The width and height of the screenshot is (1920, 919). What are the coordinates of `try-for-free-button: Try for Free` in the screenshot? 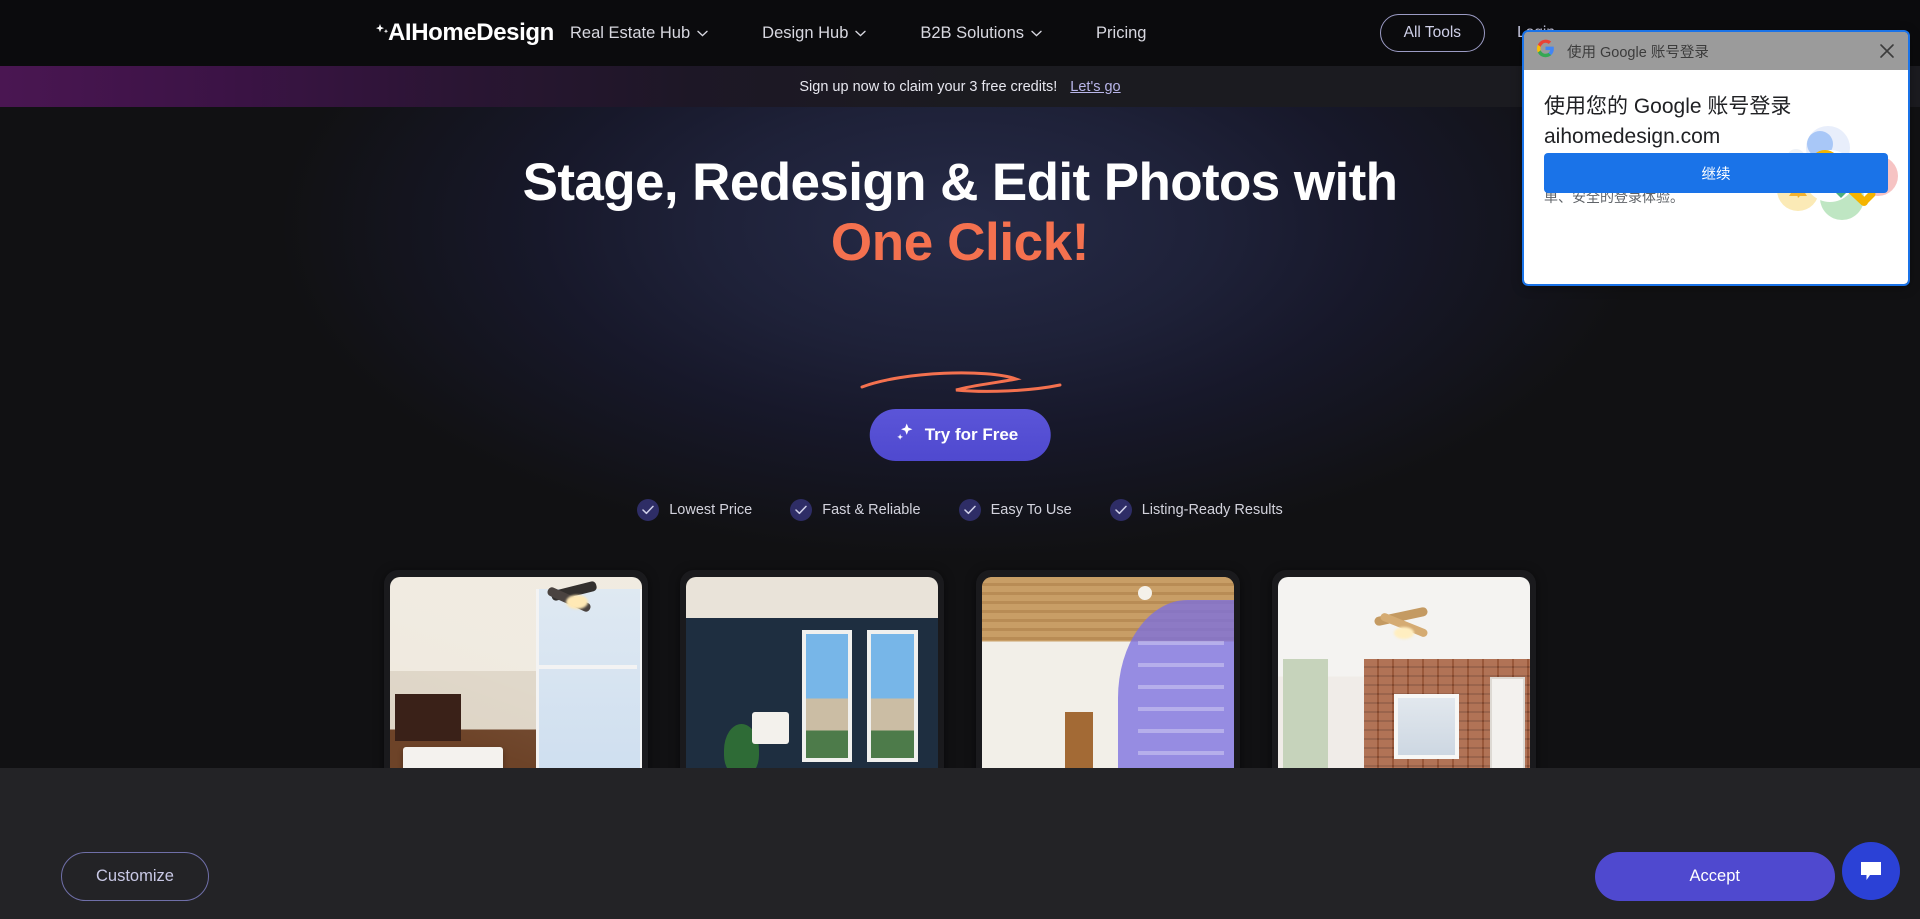 It's located at (960, 435).